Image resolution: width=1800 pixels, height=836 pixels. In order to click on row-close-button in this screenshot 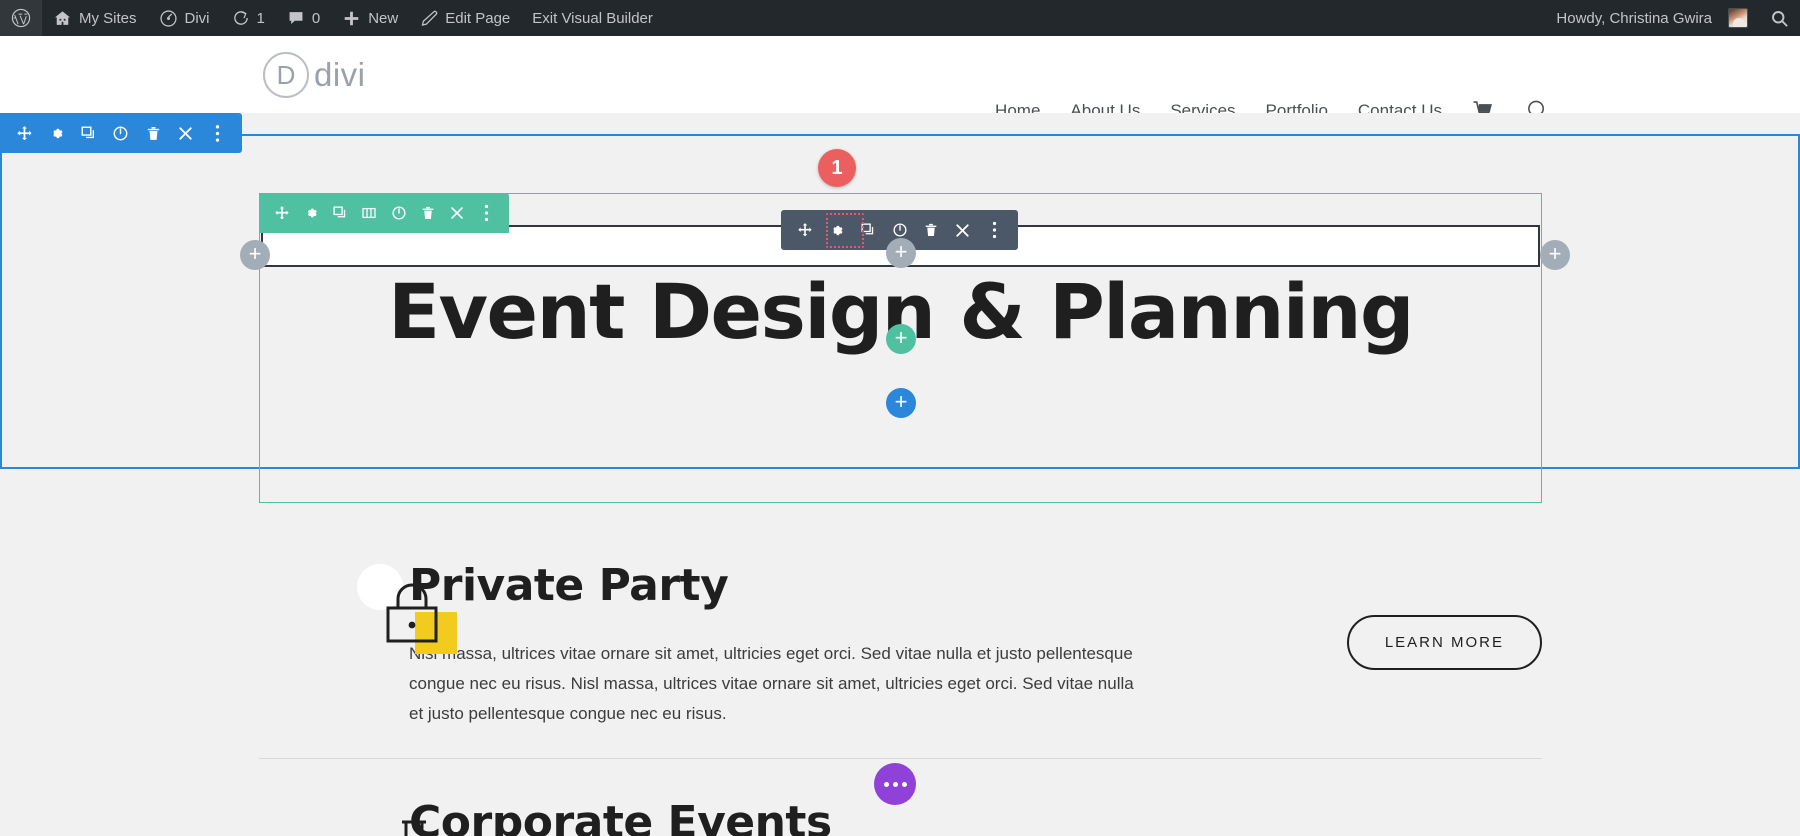, I will do `click(457, 213)`.